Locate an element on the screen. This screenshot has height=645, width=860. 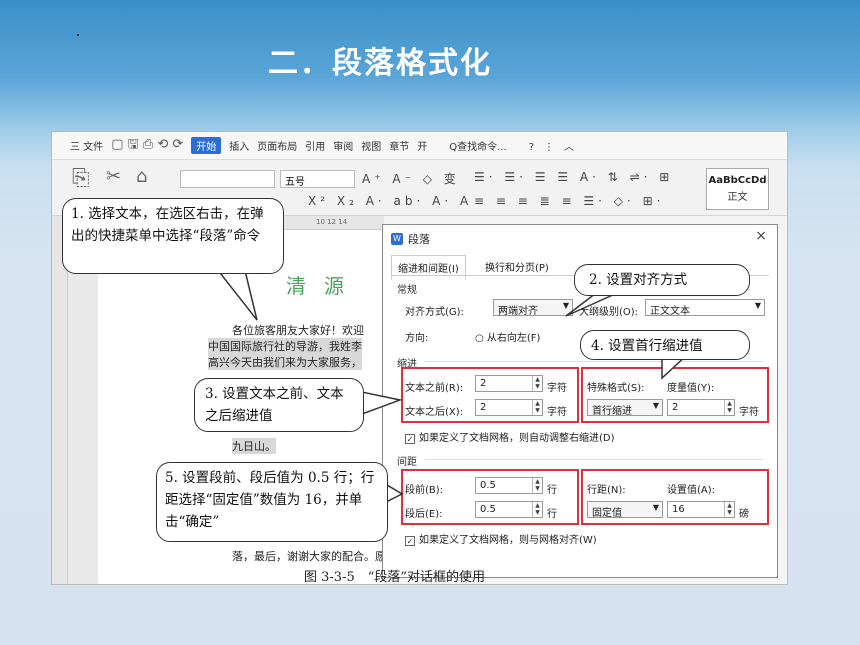
tab-insert: 插入 is located at coordinates (239, 145).